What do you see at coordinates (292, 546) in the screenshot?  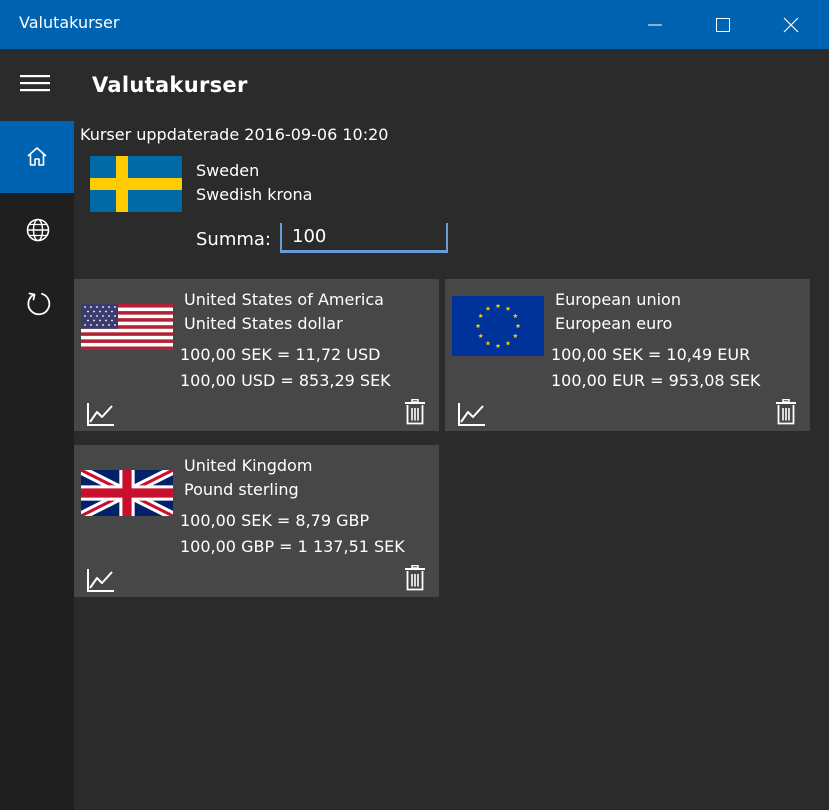 I see `card-rate-reverse: 100,00 GBP = 1 137,51 SEK` at bounding box center [292, 546].